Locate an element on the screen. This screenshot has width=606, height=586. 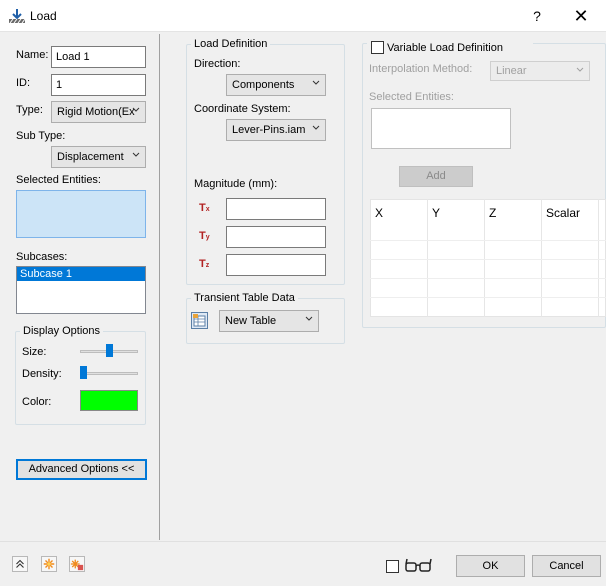
panel-divider is located at coordinates (159, 287).